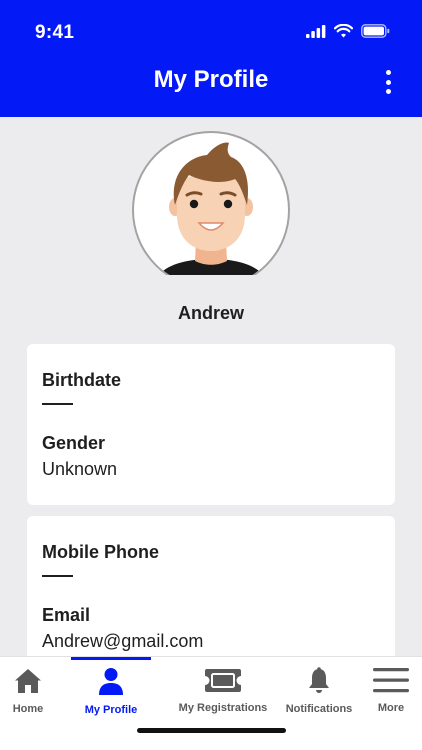 Image resolution: width=422 pixels, height=750 pixels. I want to click on cellular-signal-icon, so click(316, 31).